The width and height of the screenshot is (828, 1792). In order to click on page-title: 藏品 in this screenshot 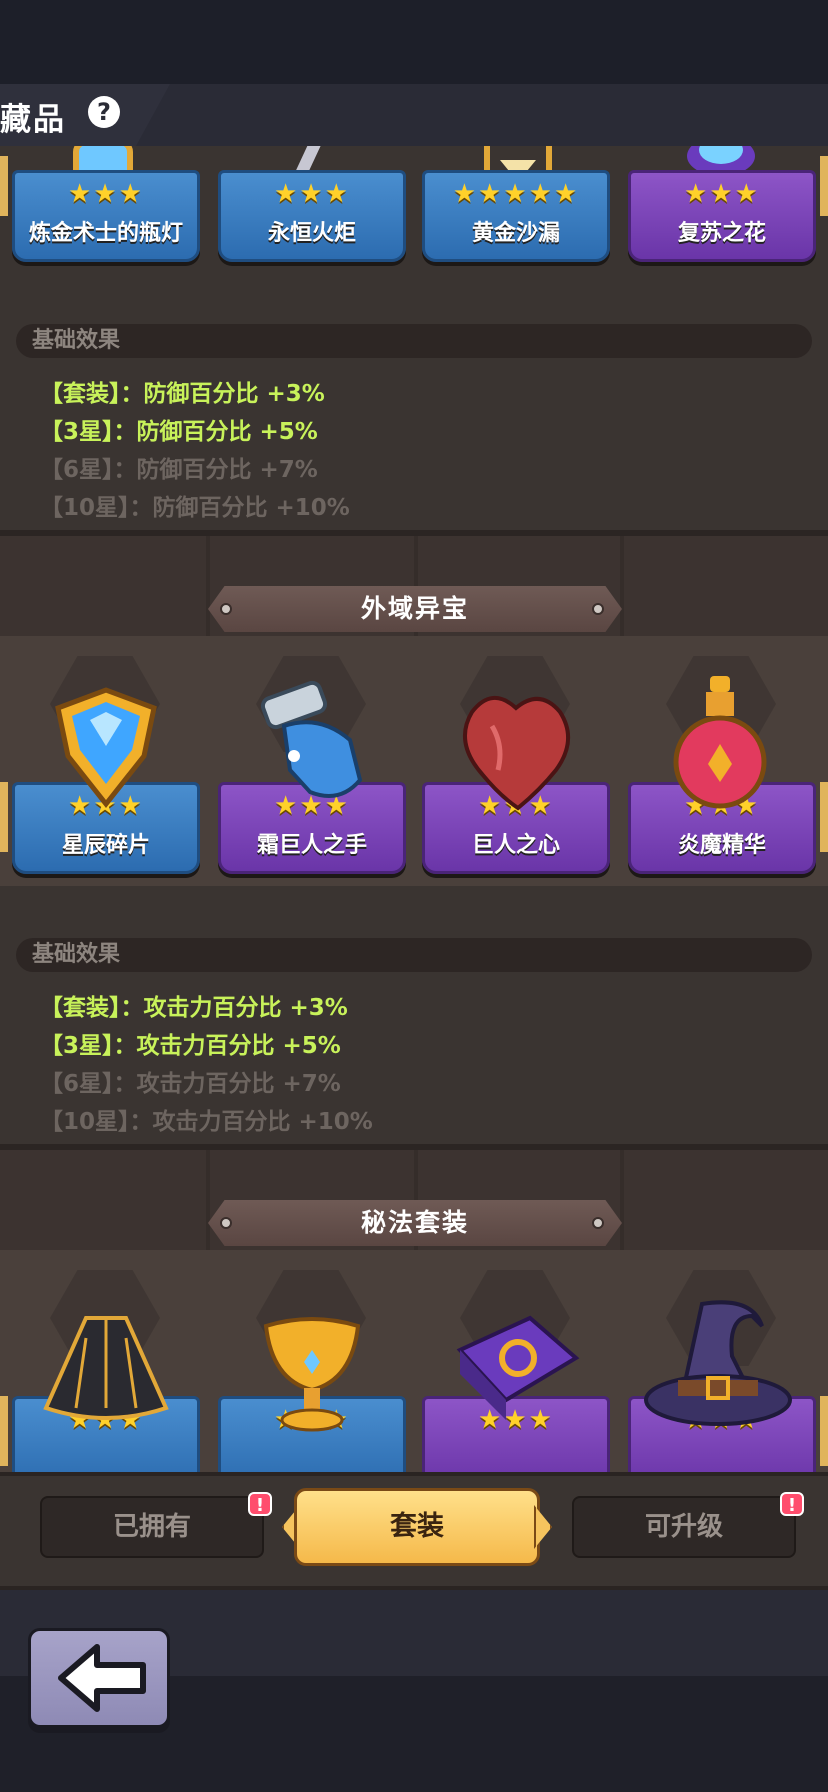, I will do `click(33, 120)`.